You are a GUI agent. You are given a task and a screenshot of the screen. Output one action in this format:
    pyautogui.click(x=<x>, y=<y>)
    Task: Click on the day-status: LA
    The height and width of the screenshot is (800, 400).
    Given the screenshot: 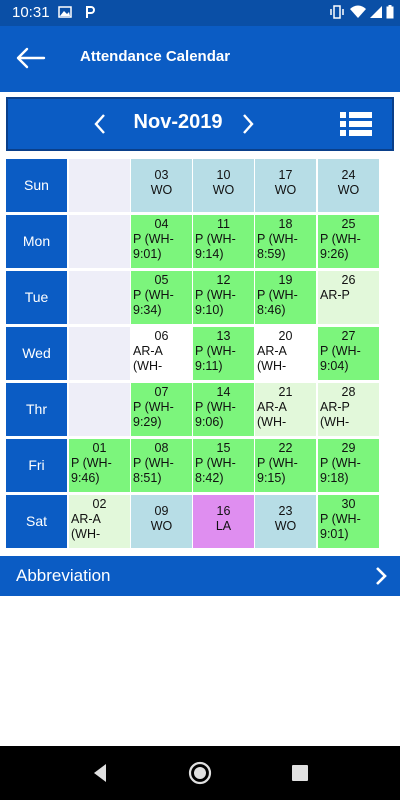 What is the action you would take?
    pyautogui.click(x=223, y=526)
    